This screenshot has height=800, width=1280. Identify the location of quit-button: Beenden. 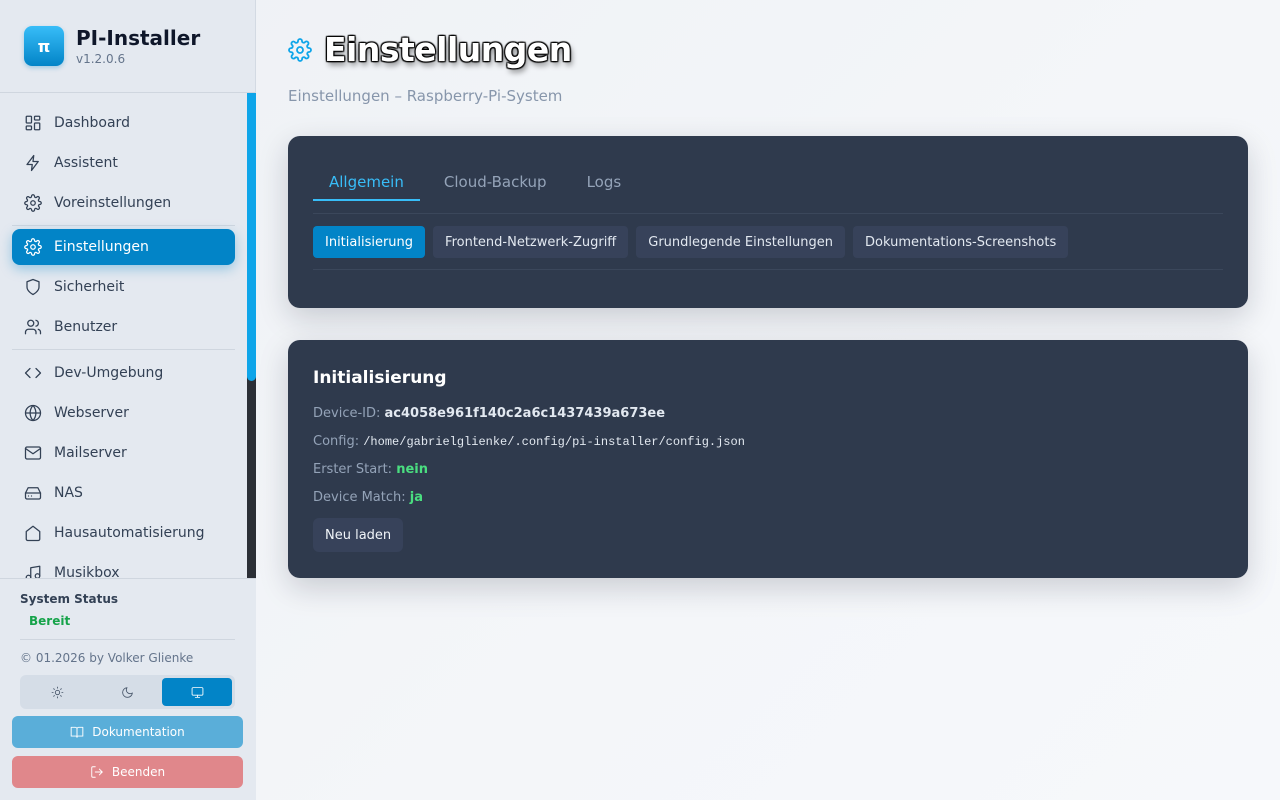
(127, 772).